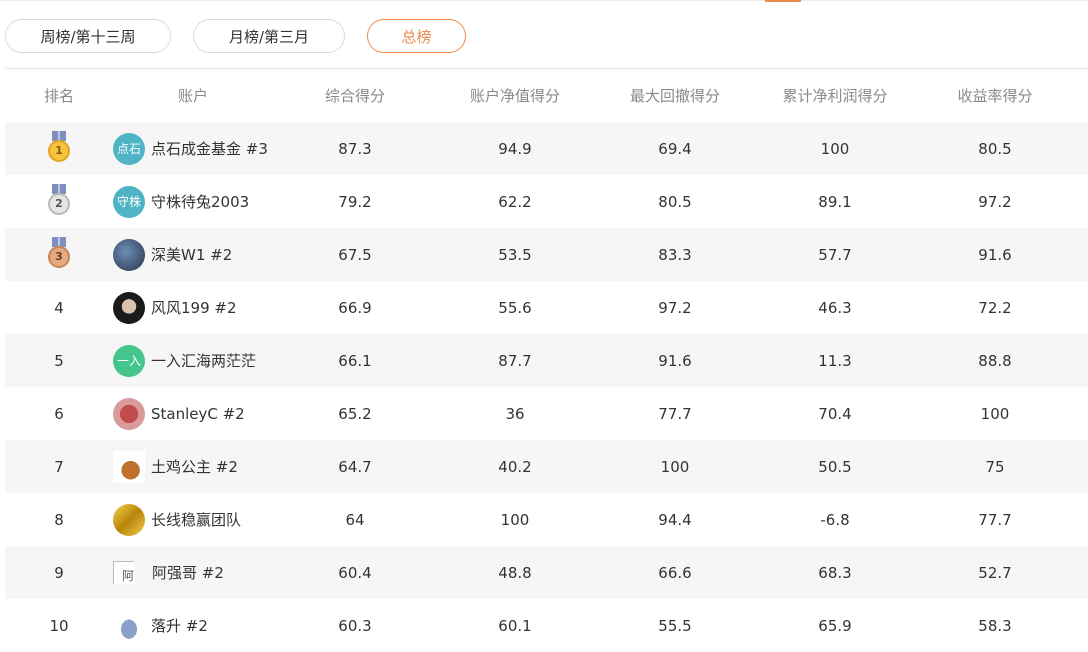  I want to click on score-return-cell: 52.7, so click(995, 572).